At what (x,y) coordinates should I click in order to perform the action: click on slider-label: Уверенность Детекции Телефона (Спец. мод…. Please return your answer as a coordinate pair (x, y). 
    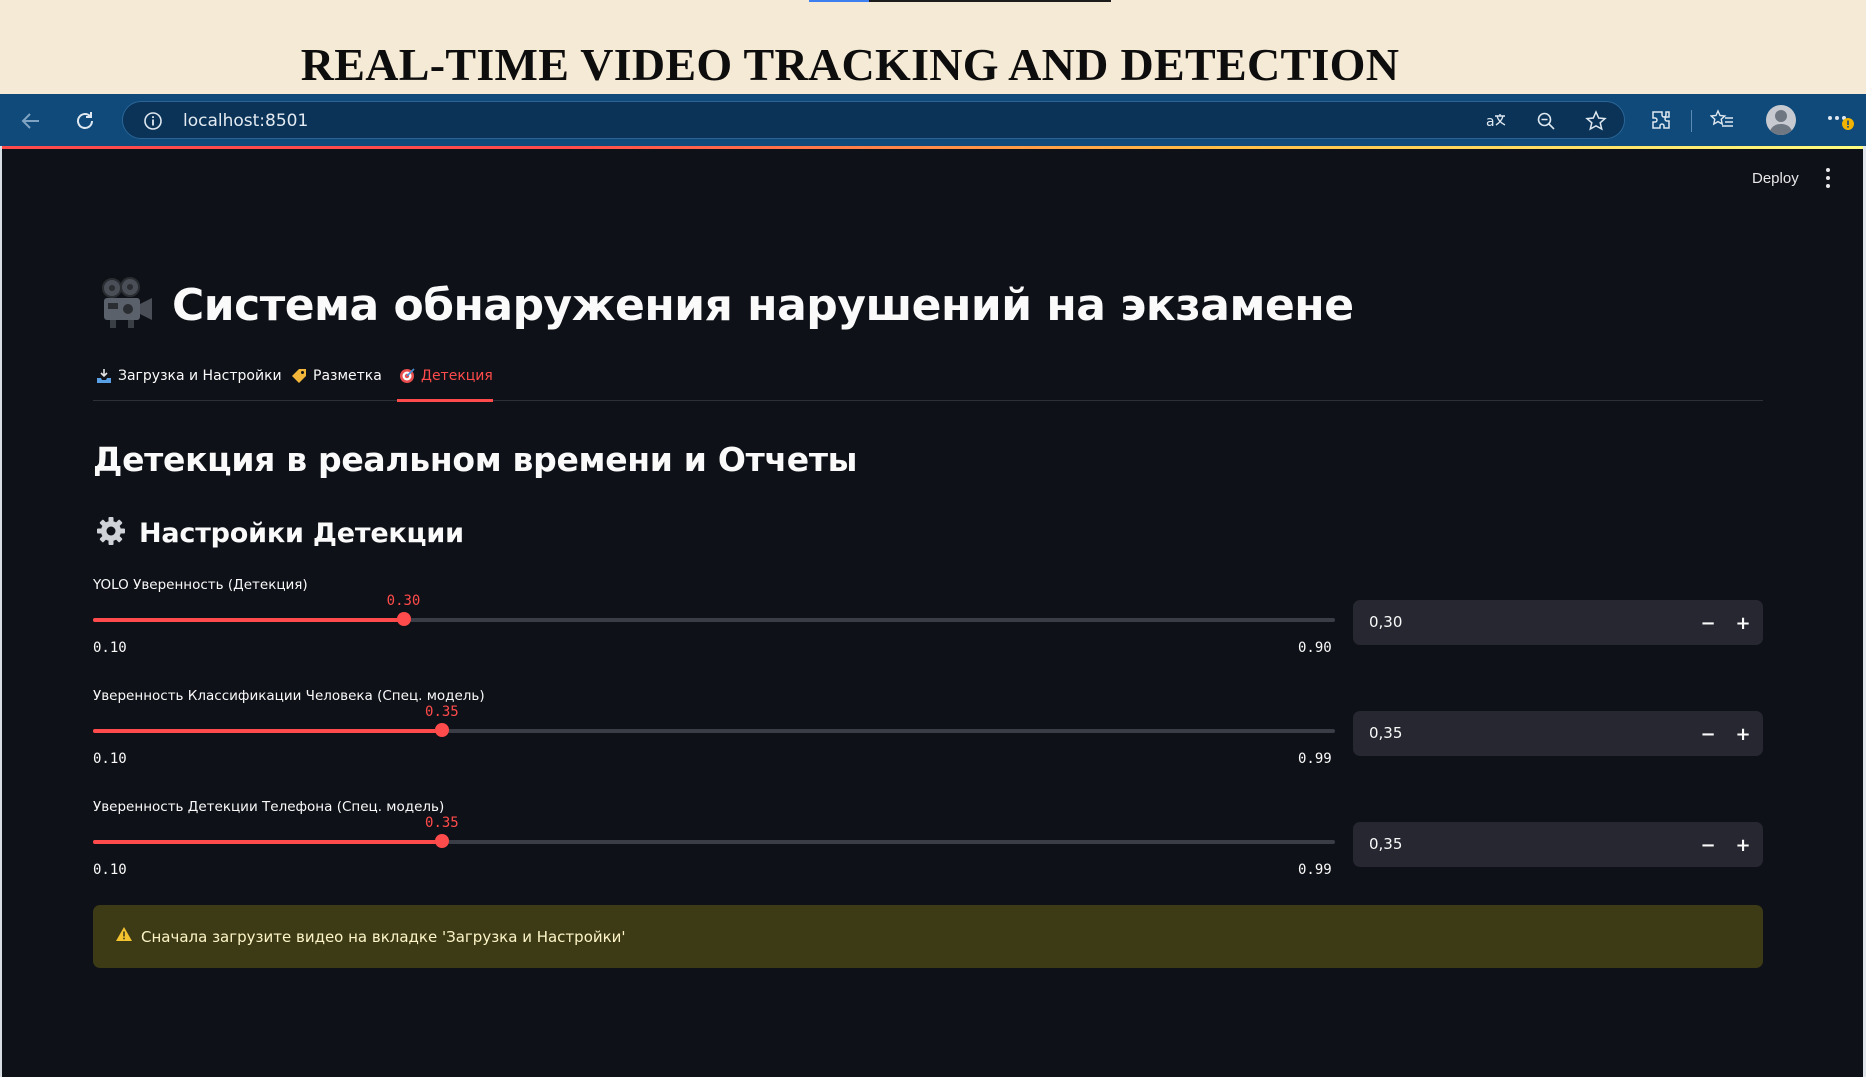
    Looking at the image, I should click on (269, 807).